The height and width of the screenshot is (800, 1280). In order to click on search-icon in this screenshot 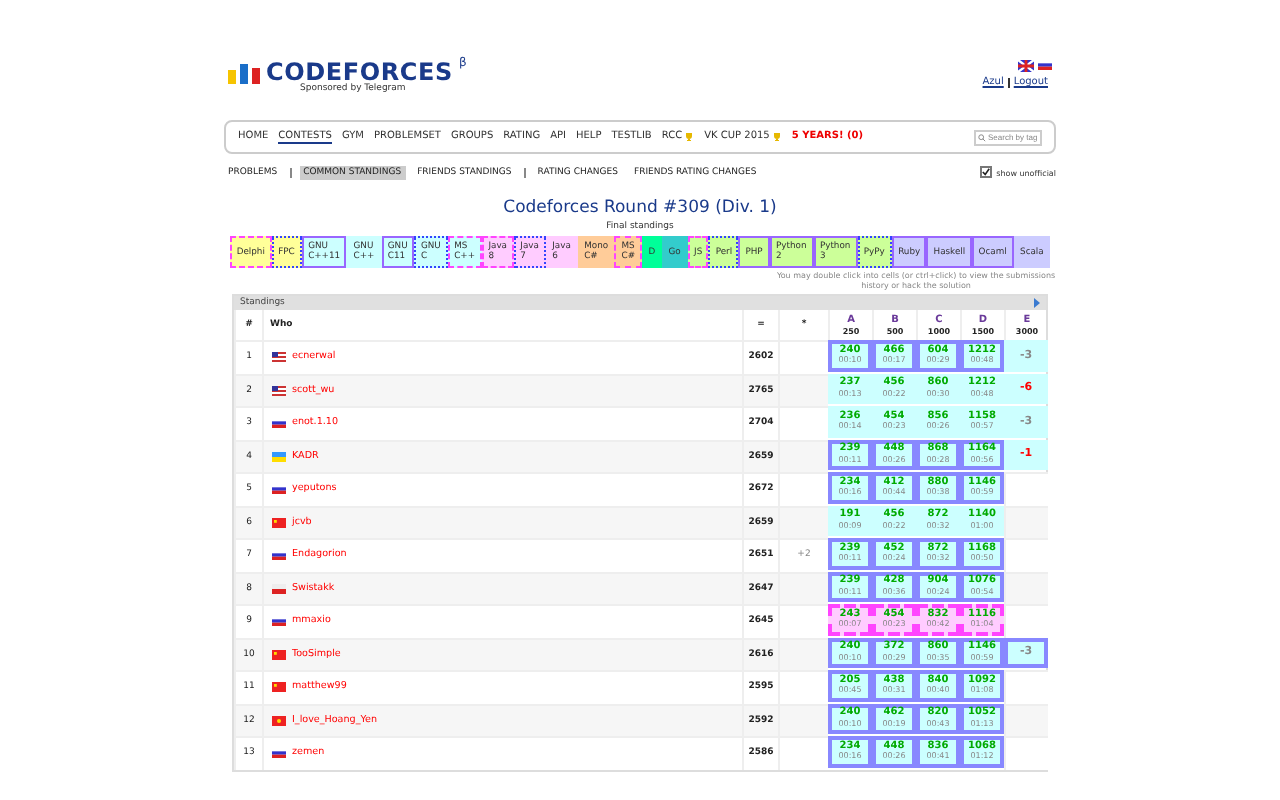, I will do `click(982, 137)`.